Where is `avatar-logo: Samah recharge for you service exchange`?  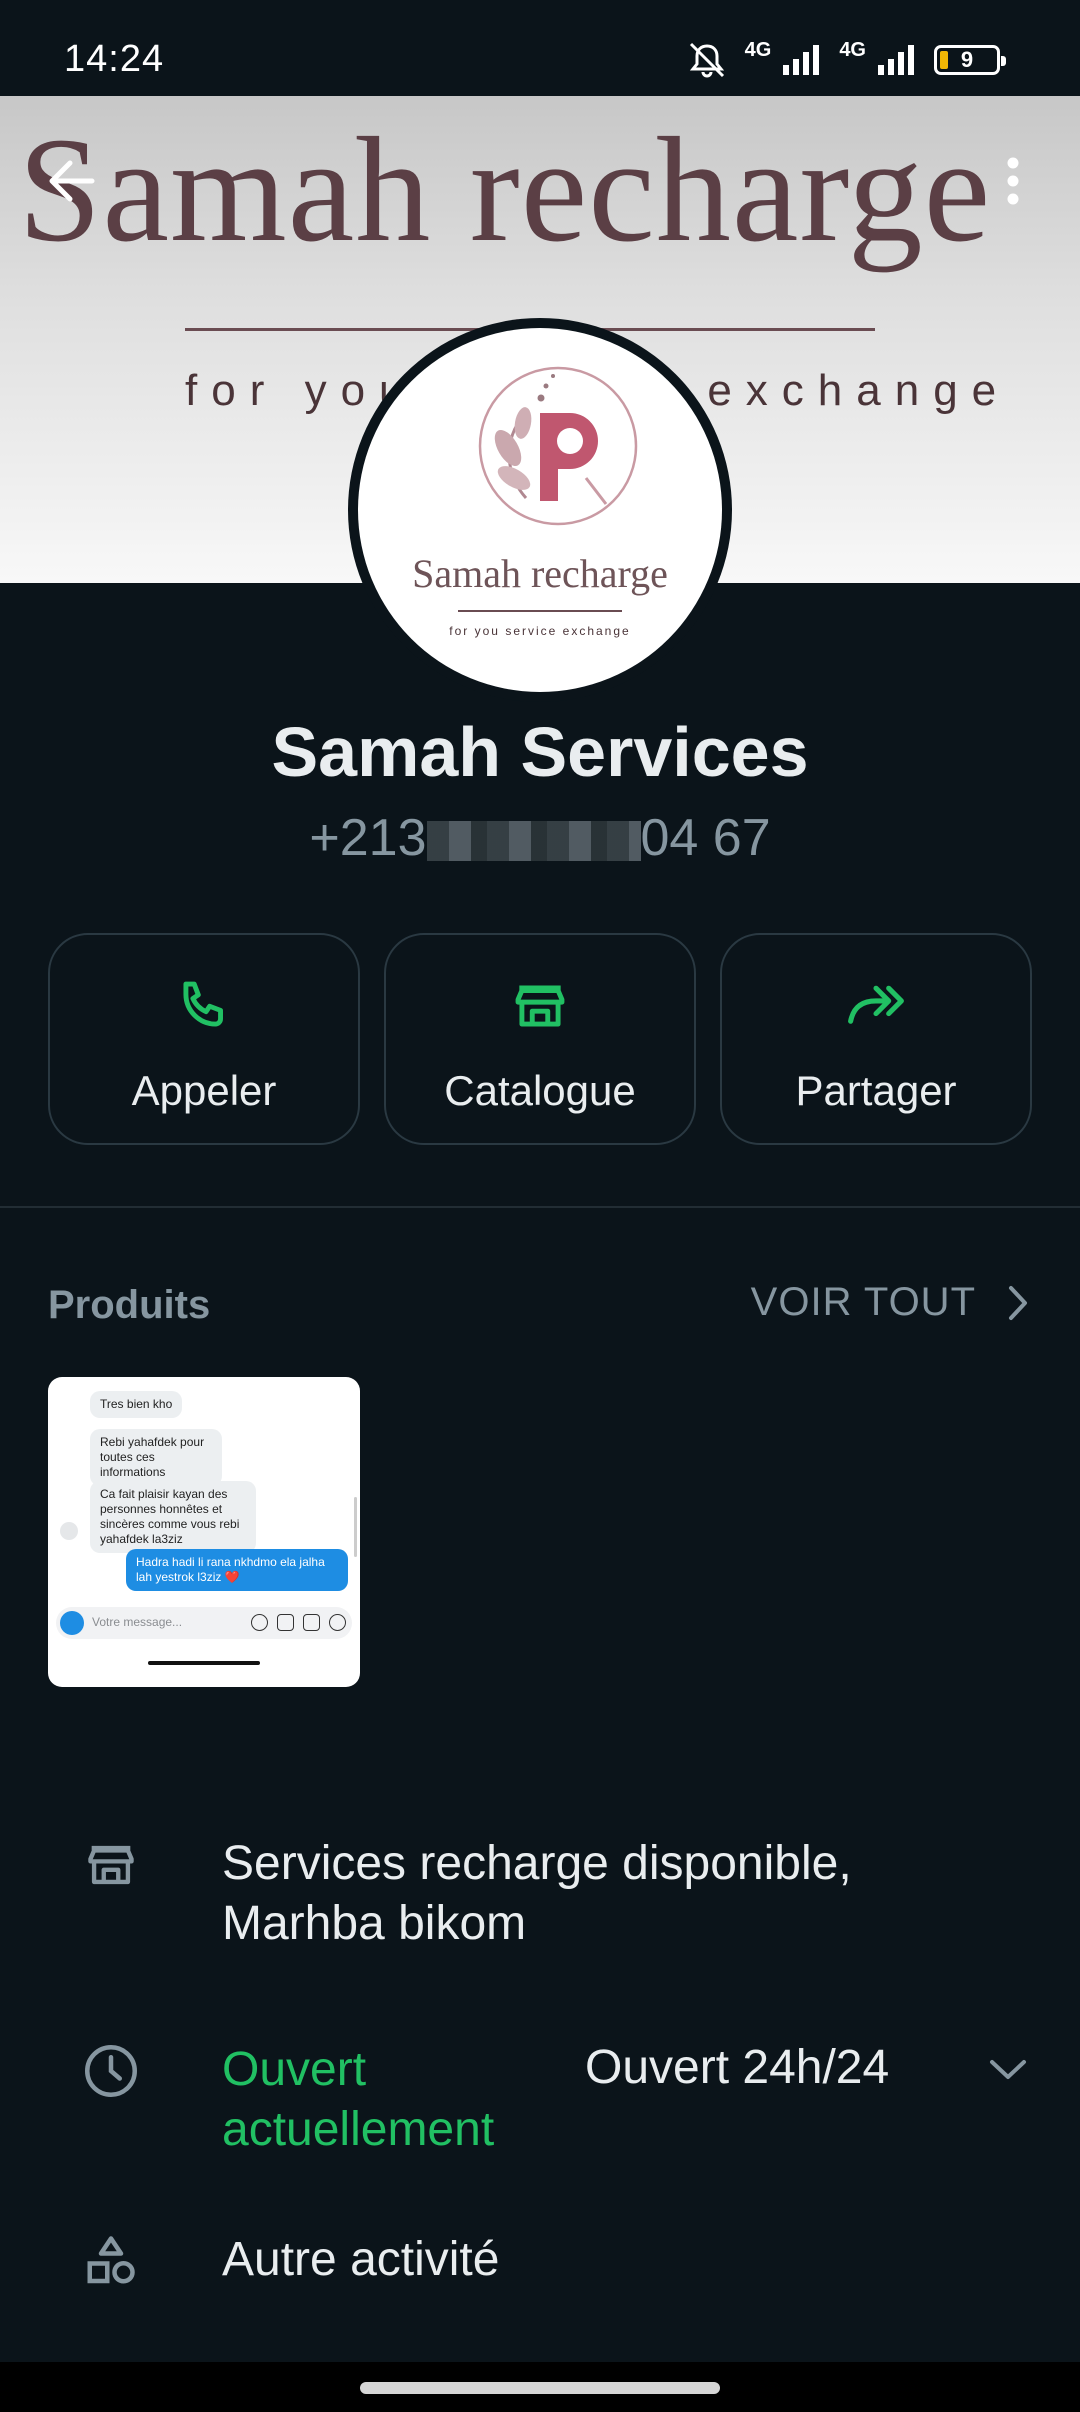
avatar-logo: Samah recharge for you service exchange is located at coordinates (540, 510).